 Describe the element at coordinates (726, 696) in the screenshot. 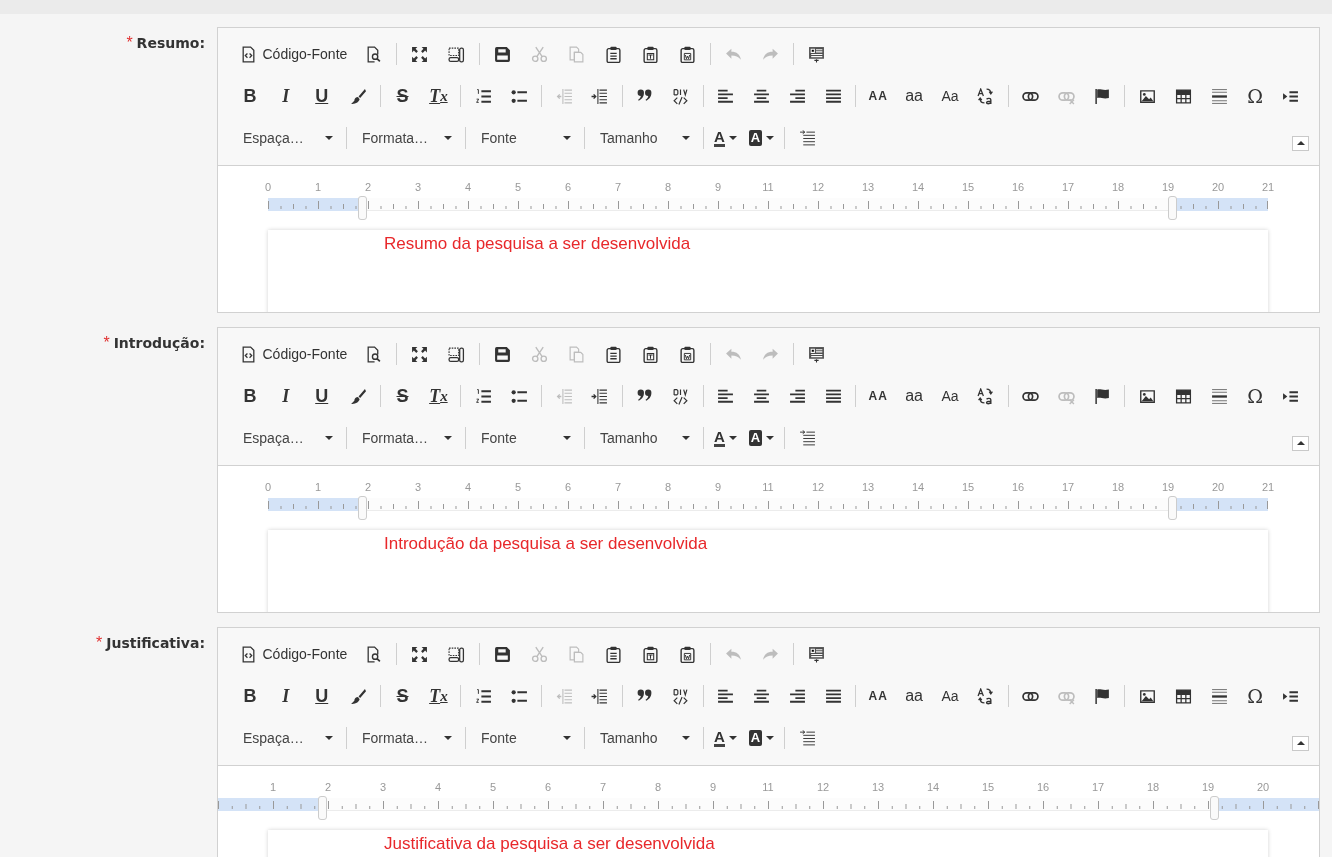

I see `align-left-icon` at that location.